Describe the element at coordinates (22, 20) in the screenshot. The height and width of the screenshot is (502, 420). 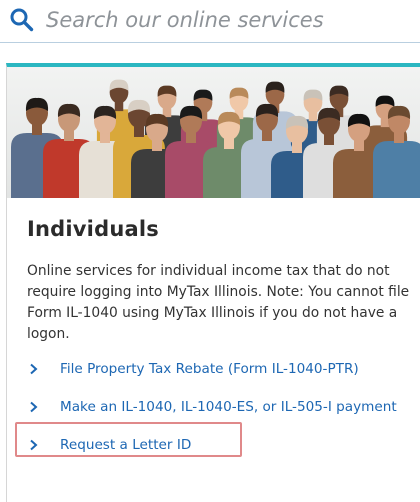
I see `search-icon` at that location.